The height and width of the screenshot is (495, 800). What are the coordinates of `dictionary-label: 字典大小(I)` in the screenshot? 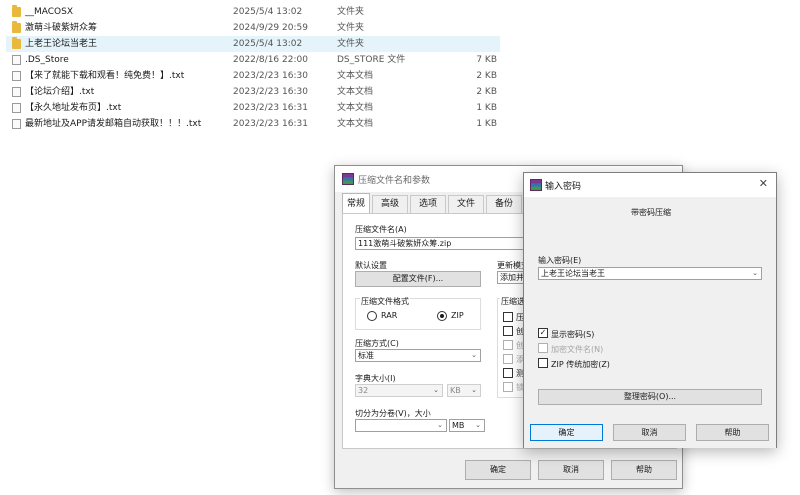 It's located at (375, 378).